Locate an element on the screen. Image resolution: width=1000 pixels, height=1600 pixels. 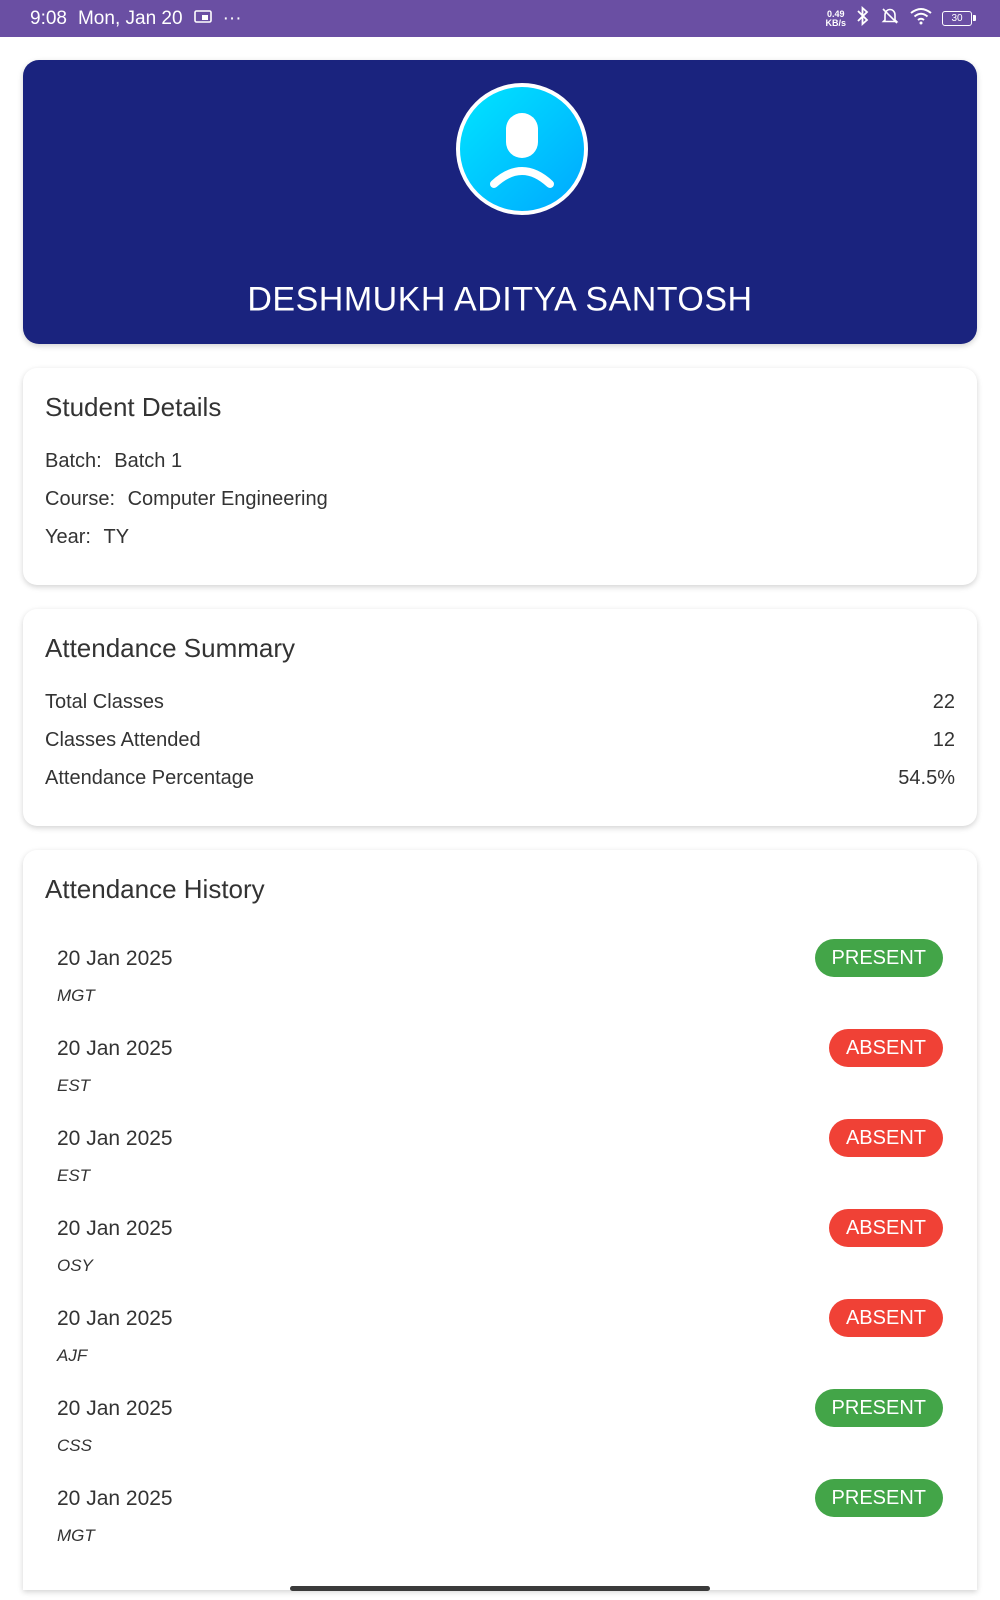
battery-icon: 30 is located at coordinates (959, 18).